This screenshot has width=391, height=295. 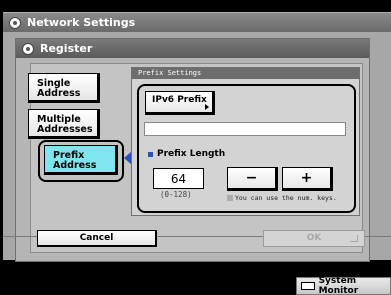 I want to click on single-address-button: Single Address, so click(x=64, y=88).